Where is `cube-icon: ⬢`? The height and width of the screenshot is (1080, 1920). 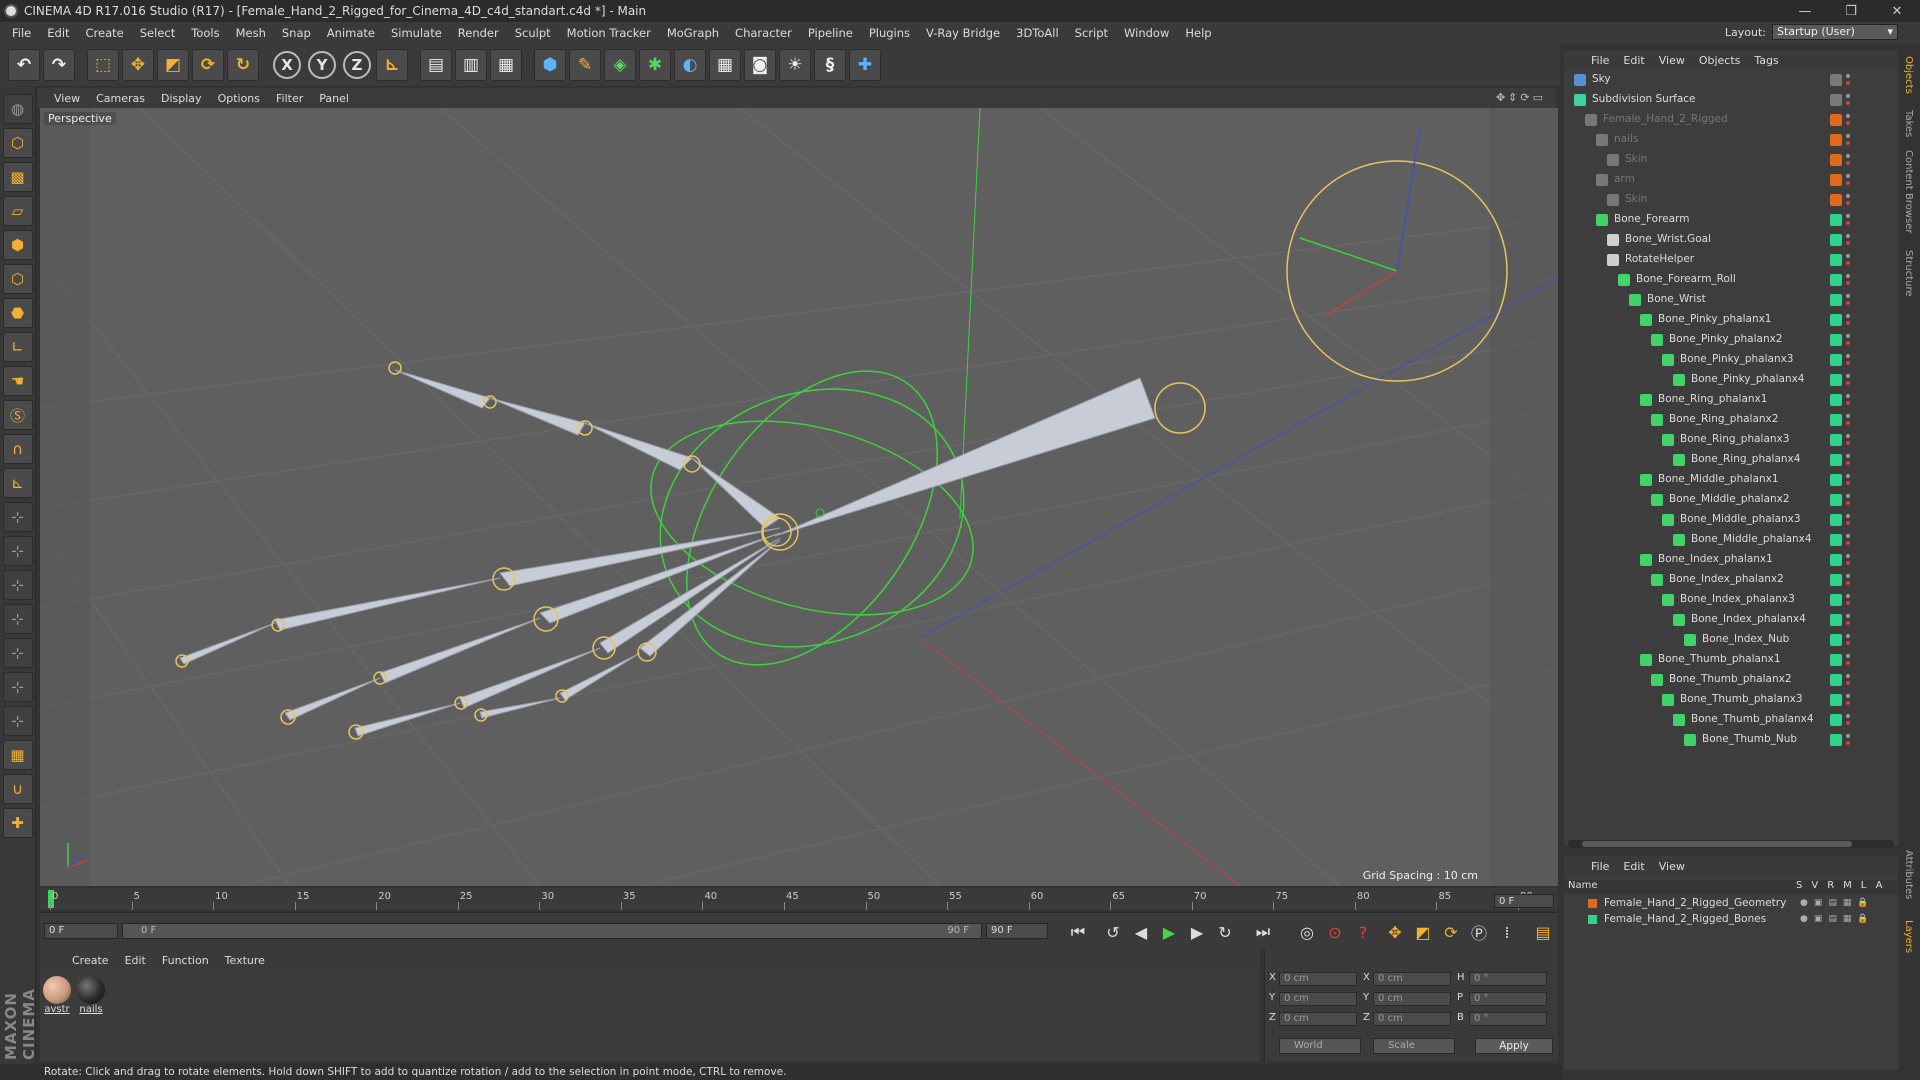
cube-icon: ⬢ is located at coordinates (550, 65).